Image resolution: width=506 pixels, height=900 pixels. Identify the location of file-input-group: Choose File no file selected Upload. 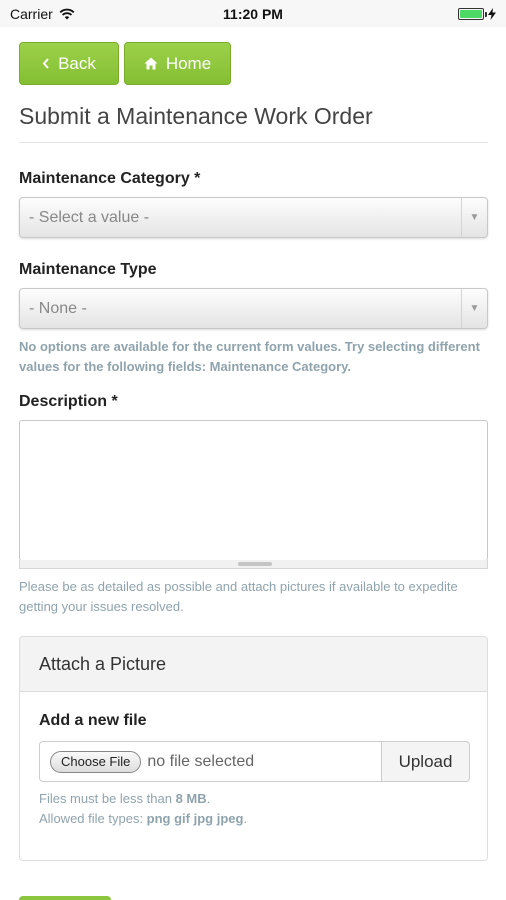
(254, 761).